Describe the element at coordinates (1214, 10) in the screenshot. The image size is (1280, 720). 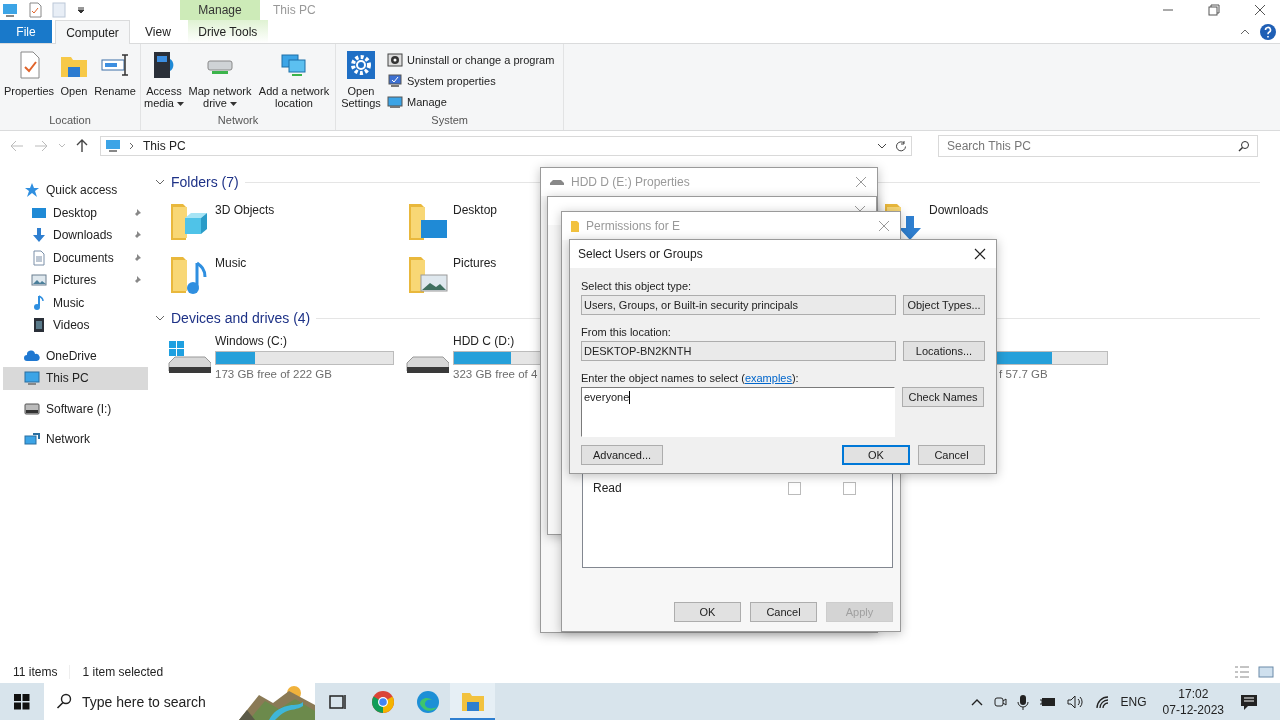
I see `restore-button` at that location.